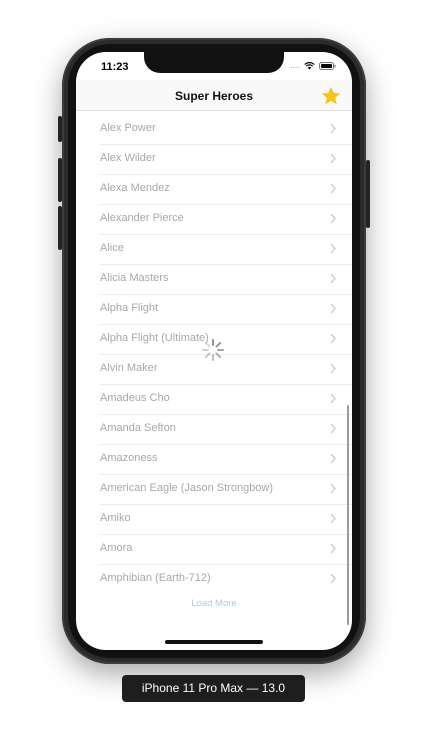 The width and height of the screenshot is (428, 738). What do you see at coordinates (226, 550) in the screenshot?
I see `list-item: Amora` at bounding box center [226, 550].